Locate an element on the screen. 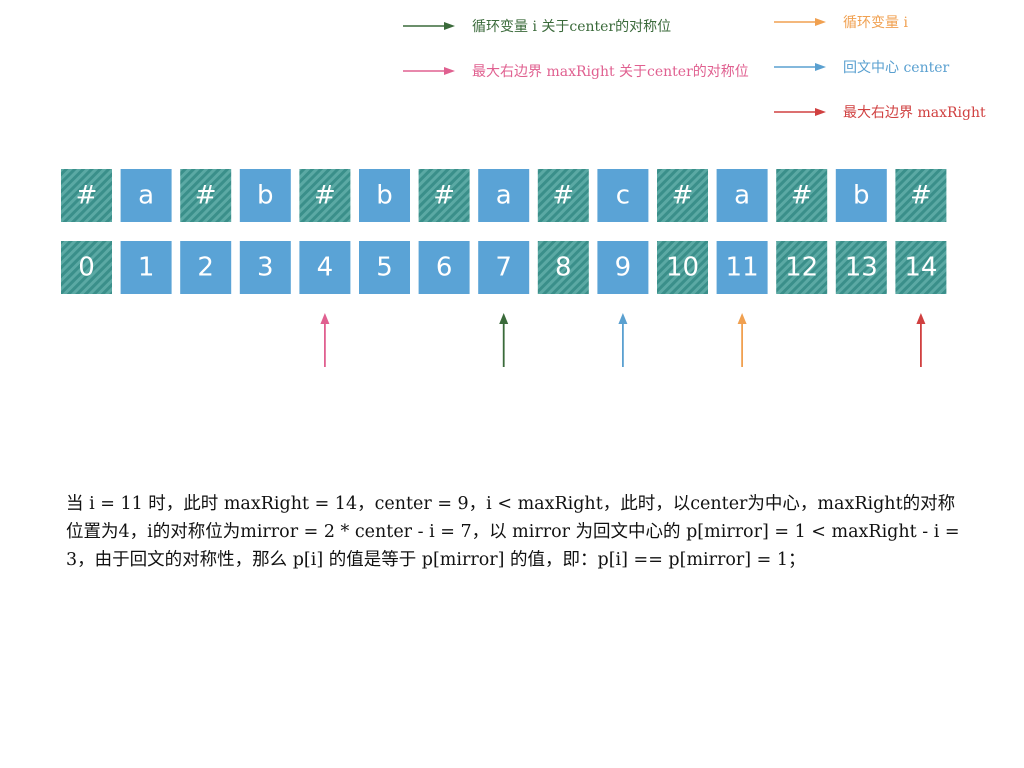 The height and width of the screenshot is (768, 1024). char-cell: c is located at coordinates (623, 195).